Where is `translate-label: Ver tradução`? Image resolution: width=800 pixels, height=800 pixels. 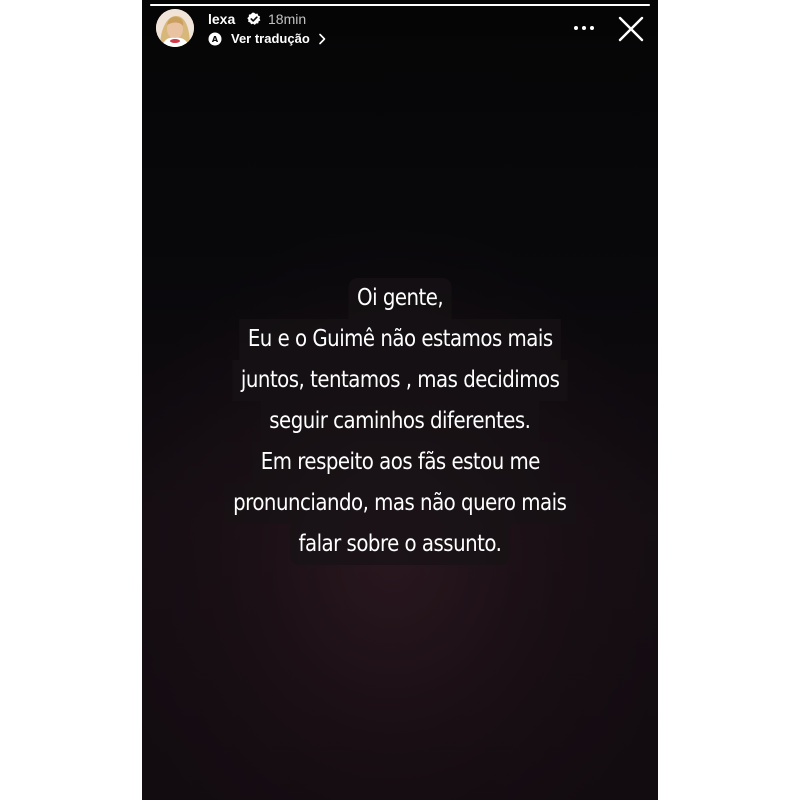 translate-label: Ver tradução is located at coordinates (270, 38).